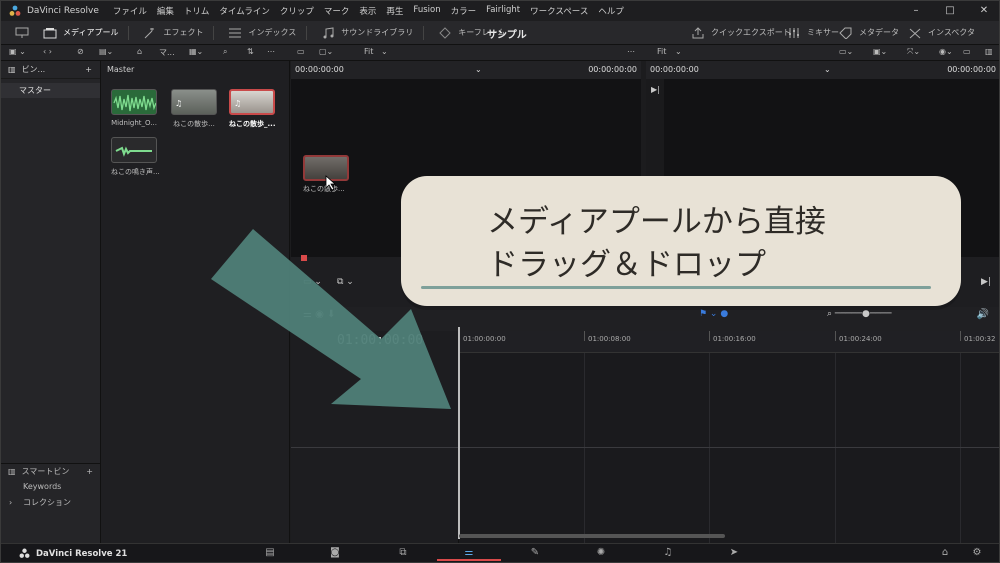  I want to click on nav-back-icon: ‹ ›, so click(47, 51).